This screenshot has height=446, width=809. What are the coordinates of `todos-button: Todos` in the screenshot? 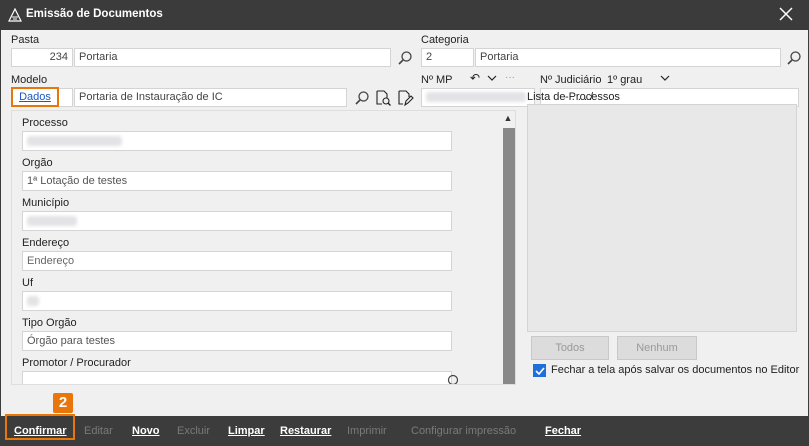 It's located at (570, 348).